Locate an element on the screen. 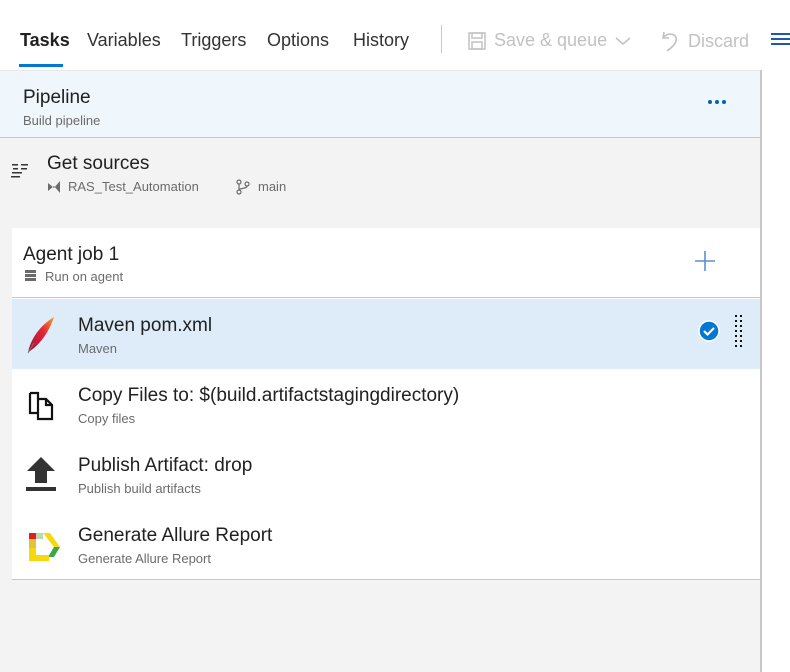  branch-name: main is located at coordinates (272, 186).